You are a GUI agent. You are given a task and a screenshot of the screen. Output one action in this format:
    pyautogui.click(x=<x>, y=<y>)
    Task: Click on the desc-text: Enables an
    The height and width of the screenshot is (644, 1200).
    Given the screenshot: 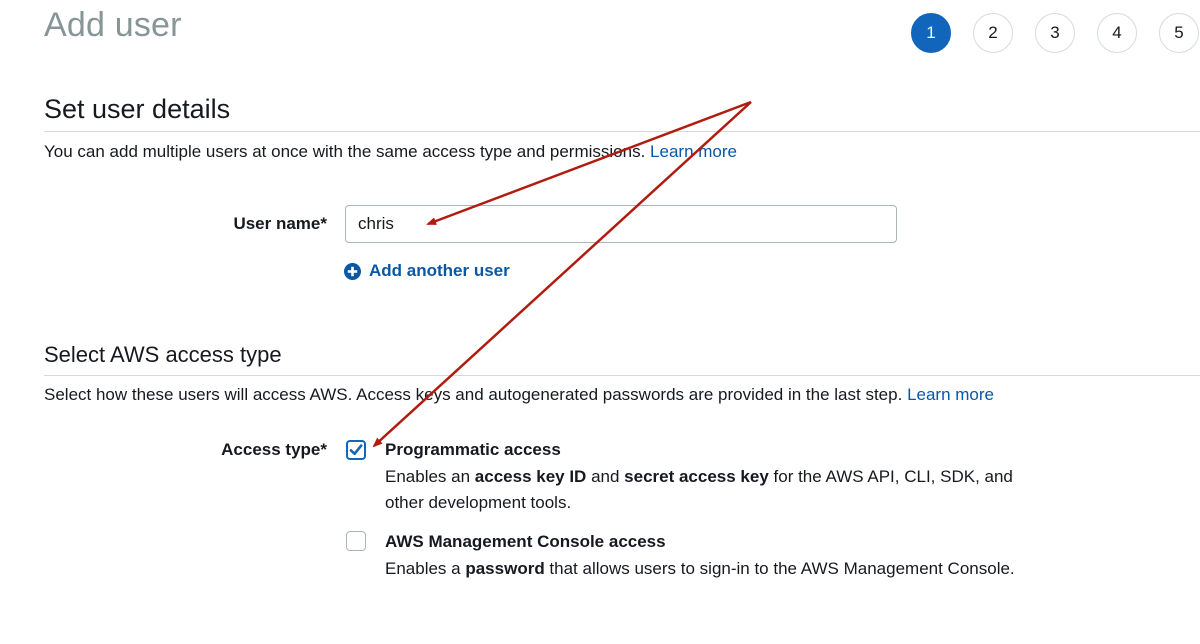 What is the action you would take?
    pyautogui.click(x=430, y=476)
    